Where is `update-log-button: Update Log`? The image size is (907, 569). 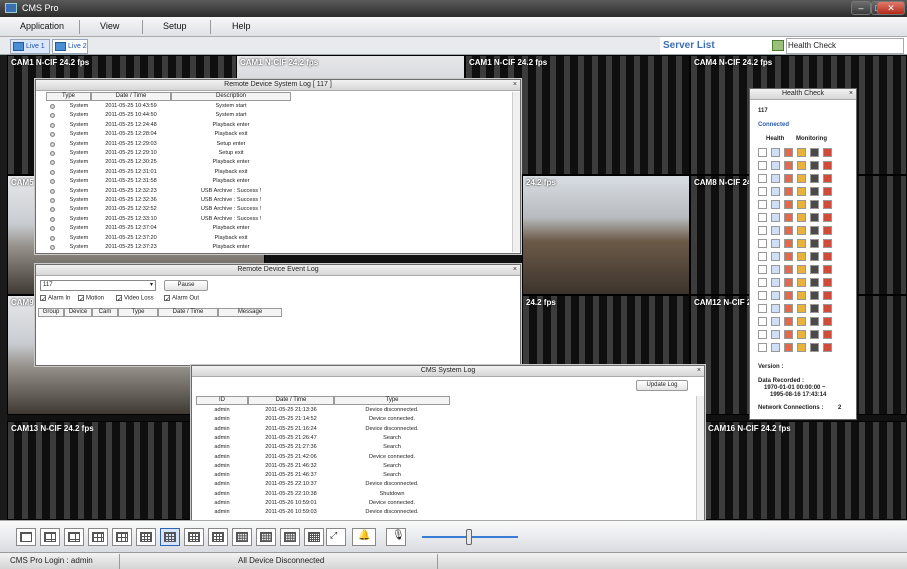 update-log-button: Update Log is located at coordinates (662, 385).